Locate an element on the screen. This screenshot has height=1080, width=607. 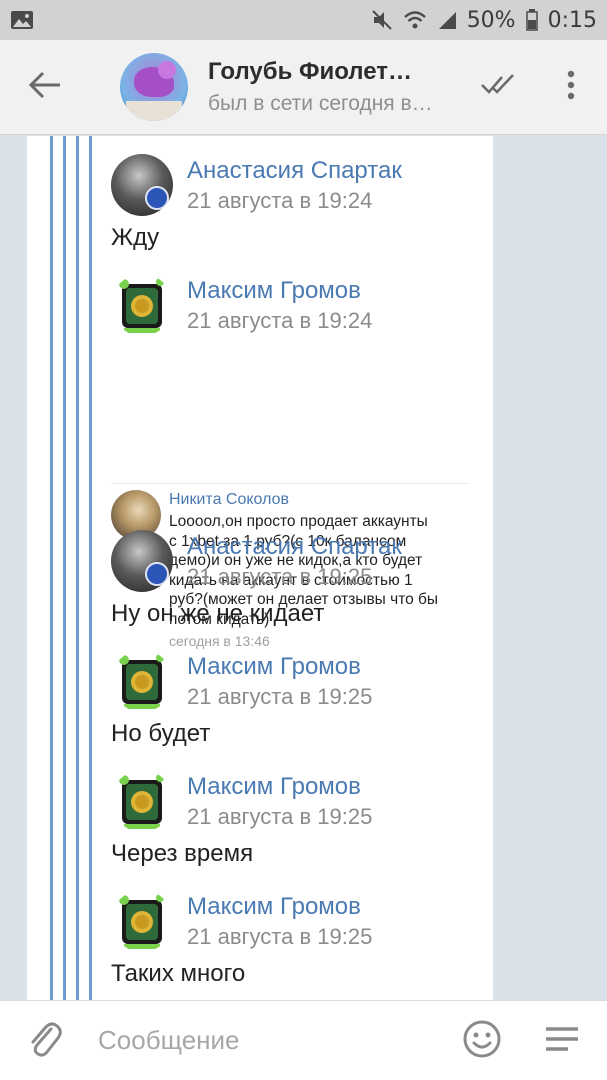
back-arrow-icon is located at coordinates (45, 87).